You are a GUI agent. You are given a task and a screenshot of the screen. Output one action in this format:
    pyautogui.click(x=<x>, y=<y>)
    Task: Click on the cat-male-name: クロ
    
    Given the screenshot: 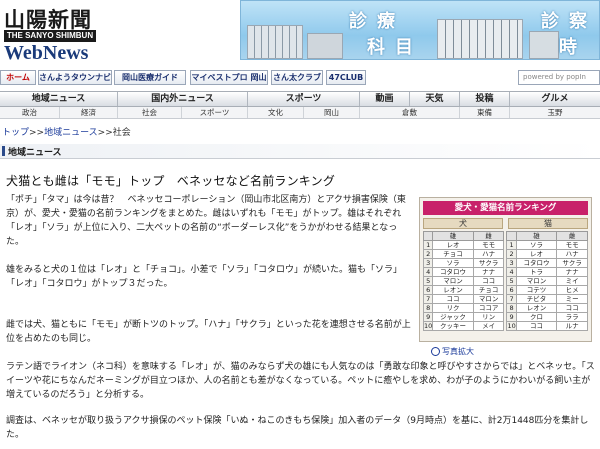 What is the action you would take?
    pyautogui.click(x=536, y=317)
    